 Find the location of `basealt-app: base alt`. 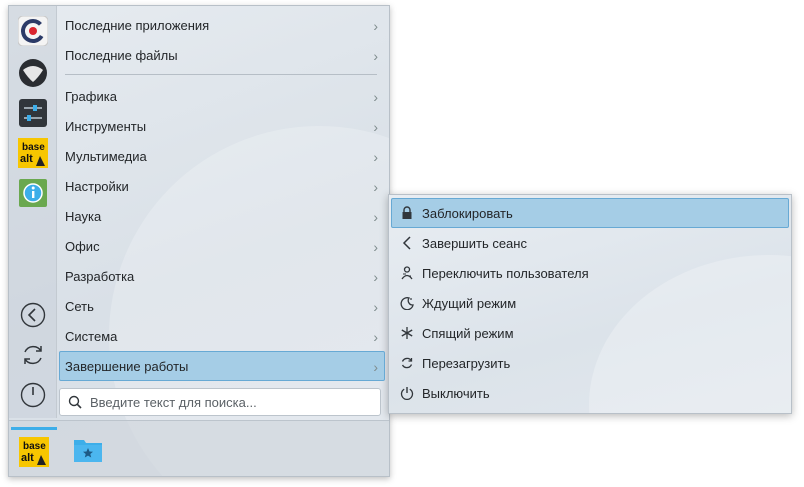

basealt-app: base alt is located at coordinates (34, 450).